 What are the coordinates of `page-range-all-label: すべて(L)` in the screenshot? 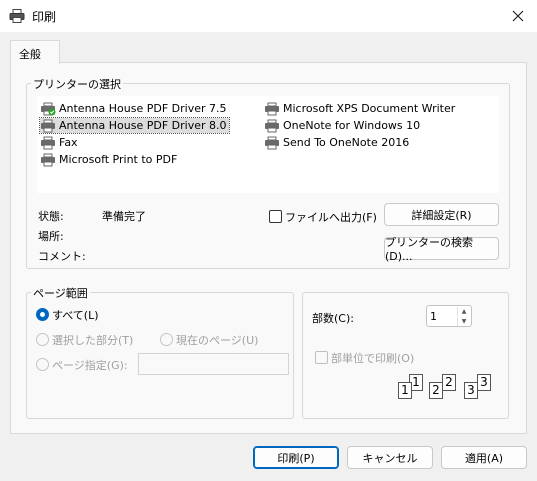 It's located at (75, 315).